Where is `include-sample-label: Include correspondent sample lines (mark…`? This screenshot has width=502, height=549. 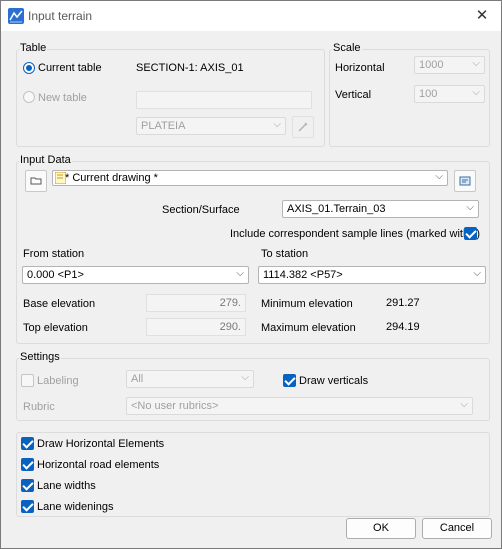 include-sample-label: Include correspondent sample lines (mark… is located at coordinates (355, 234).